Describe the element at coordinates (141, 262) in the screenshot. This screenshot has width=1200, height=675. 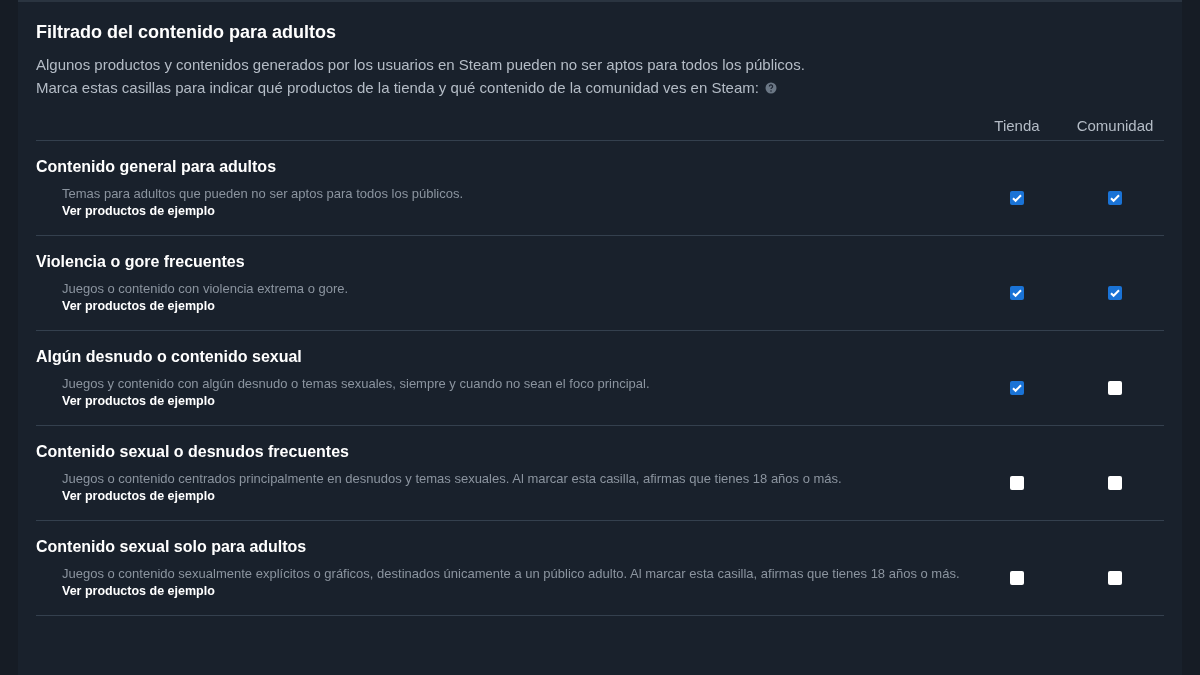
I see `category-title: Violencia o gore frecuentes` at that location.